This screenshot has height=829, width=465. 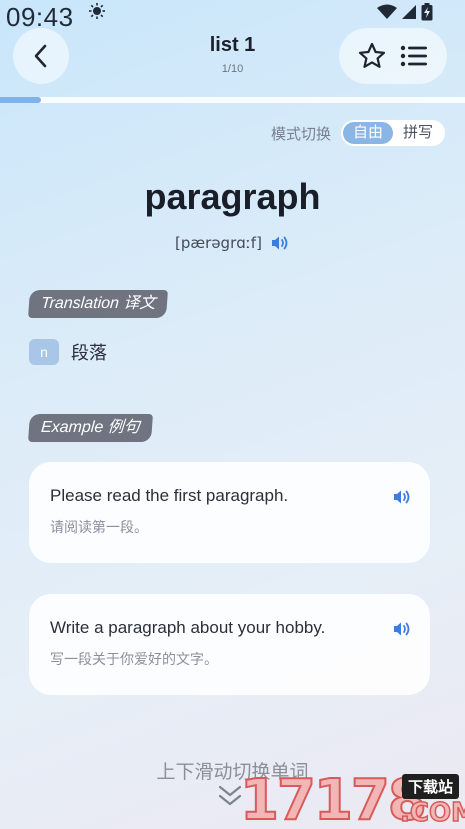 I want to click on example-sentence-en: Please read the first paragraph., so click(x=169, y=495).